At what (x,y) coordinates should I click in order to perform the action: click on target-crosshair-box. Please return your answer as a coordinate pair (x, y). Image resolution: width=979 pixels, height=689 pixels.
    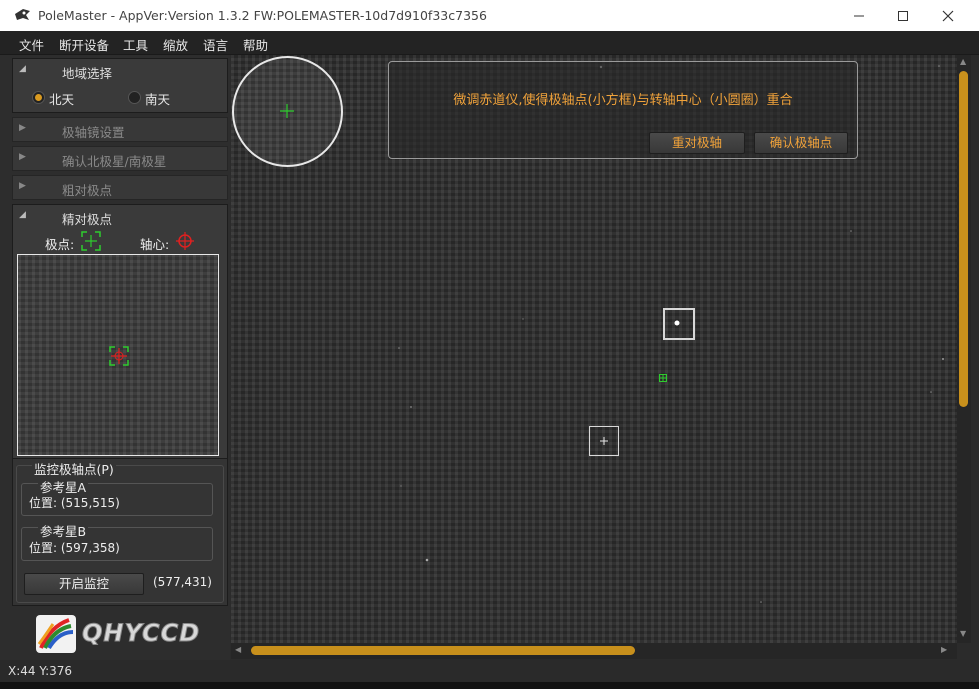
    Looking at the image, I should click on (604, 441).